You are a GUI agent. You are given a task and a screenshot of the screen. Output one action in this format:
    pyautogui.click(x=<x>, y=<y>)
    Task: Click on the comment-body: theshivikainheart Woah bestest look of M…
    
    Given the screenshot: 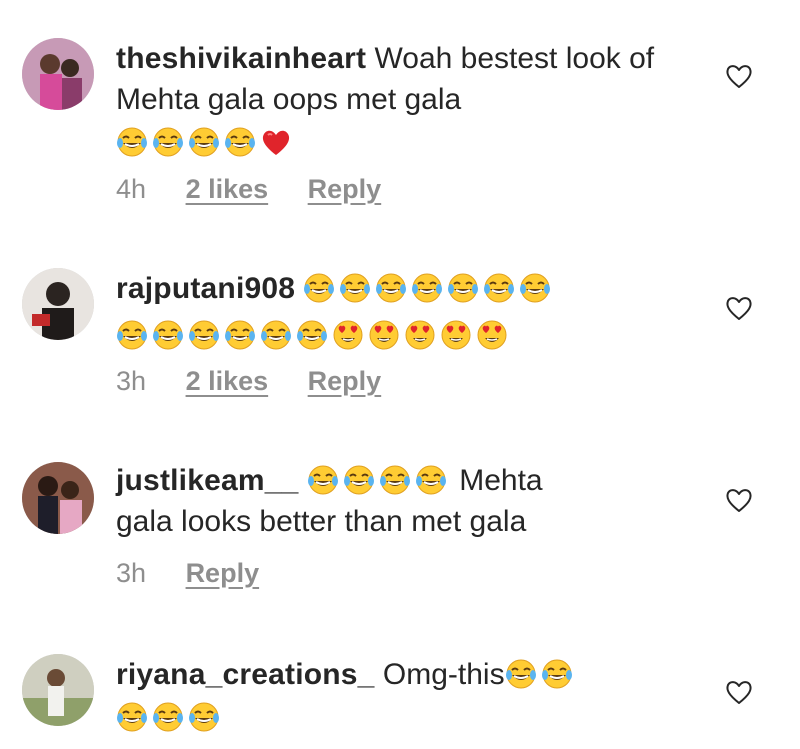 What is the action you would take?
    pyautogui.click(x=396, y=100)
    